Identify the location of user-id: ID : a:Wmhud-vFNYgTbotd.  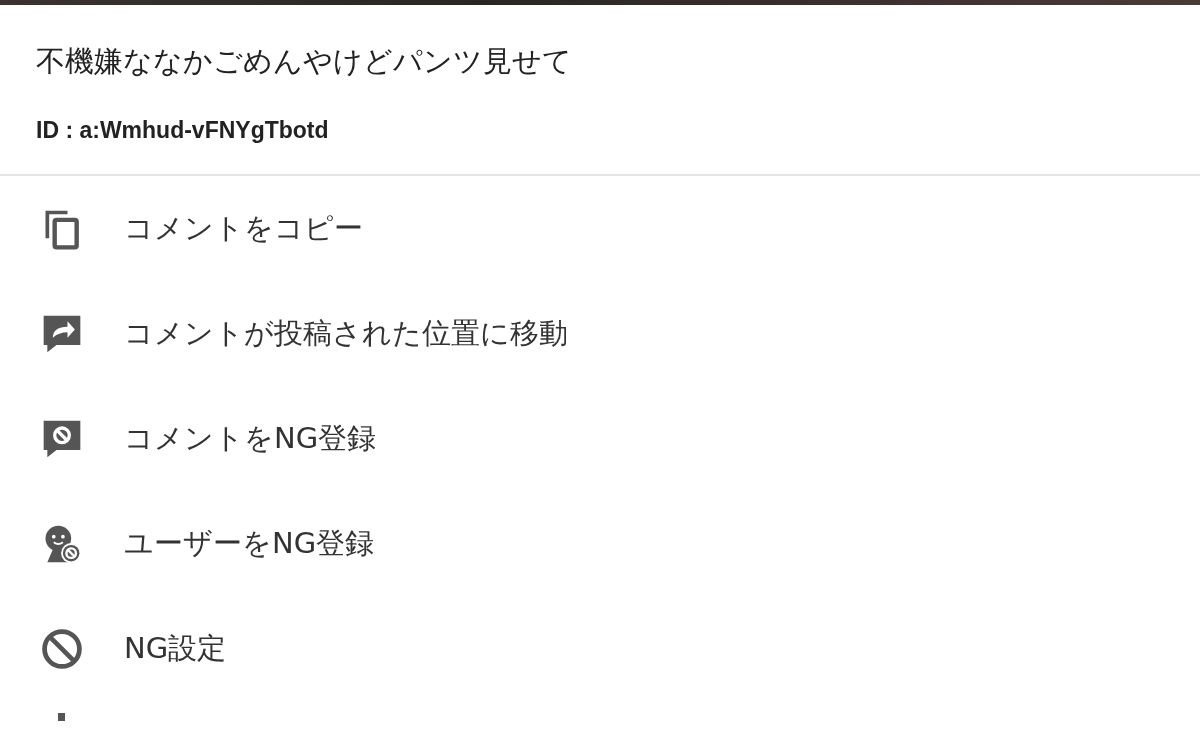
(183, 130).